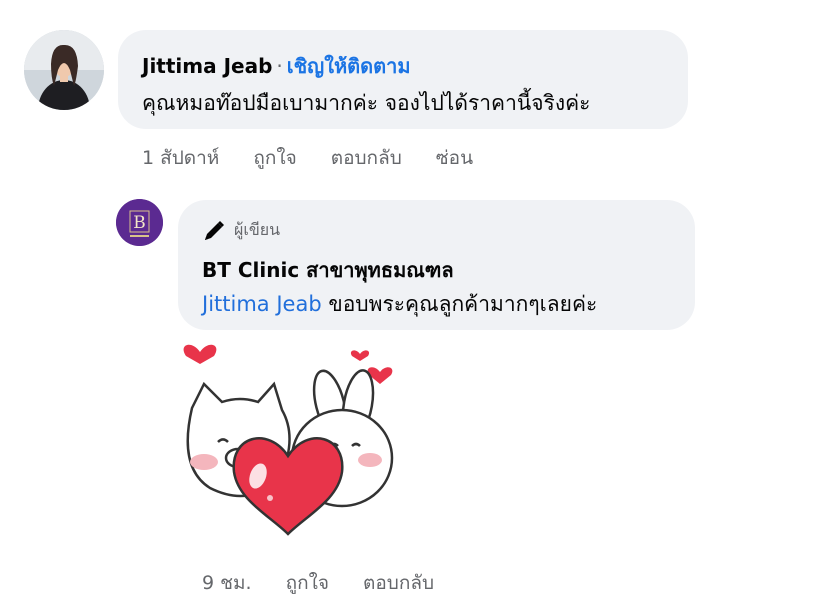 This screenshot has width=828, height=603. I want to click on author-badge-label: ผู้เขียน, so click(257, 229).